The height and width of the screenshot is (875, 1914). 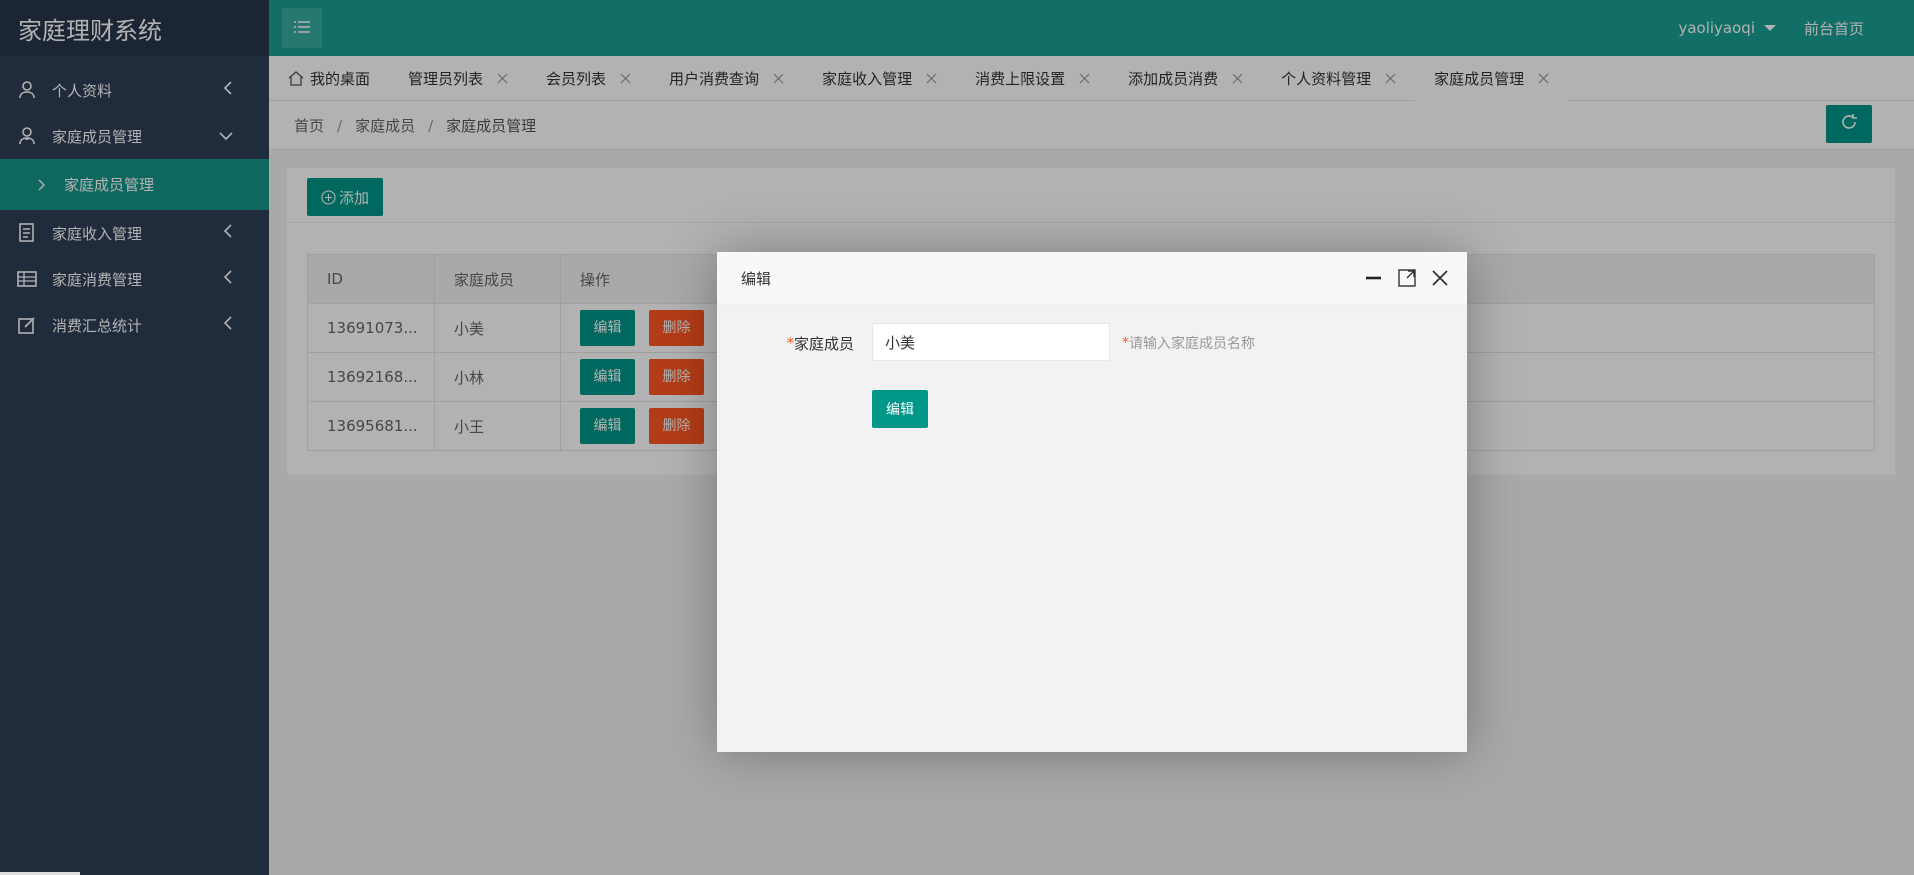 I want to click on field-hint-text: 请输入家庭成员名称, so click(x=1192, y=344).